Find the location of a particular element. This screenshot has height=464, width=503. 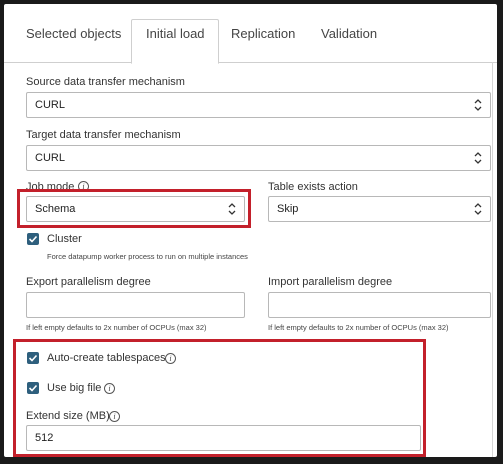

job-mode-label: Job mode is located at coordinates (50, 187).